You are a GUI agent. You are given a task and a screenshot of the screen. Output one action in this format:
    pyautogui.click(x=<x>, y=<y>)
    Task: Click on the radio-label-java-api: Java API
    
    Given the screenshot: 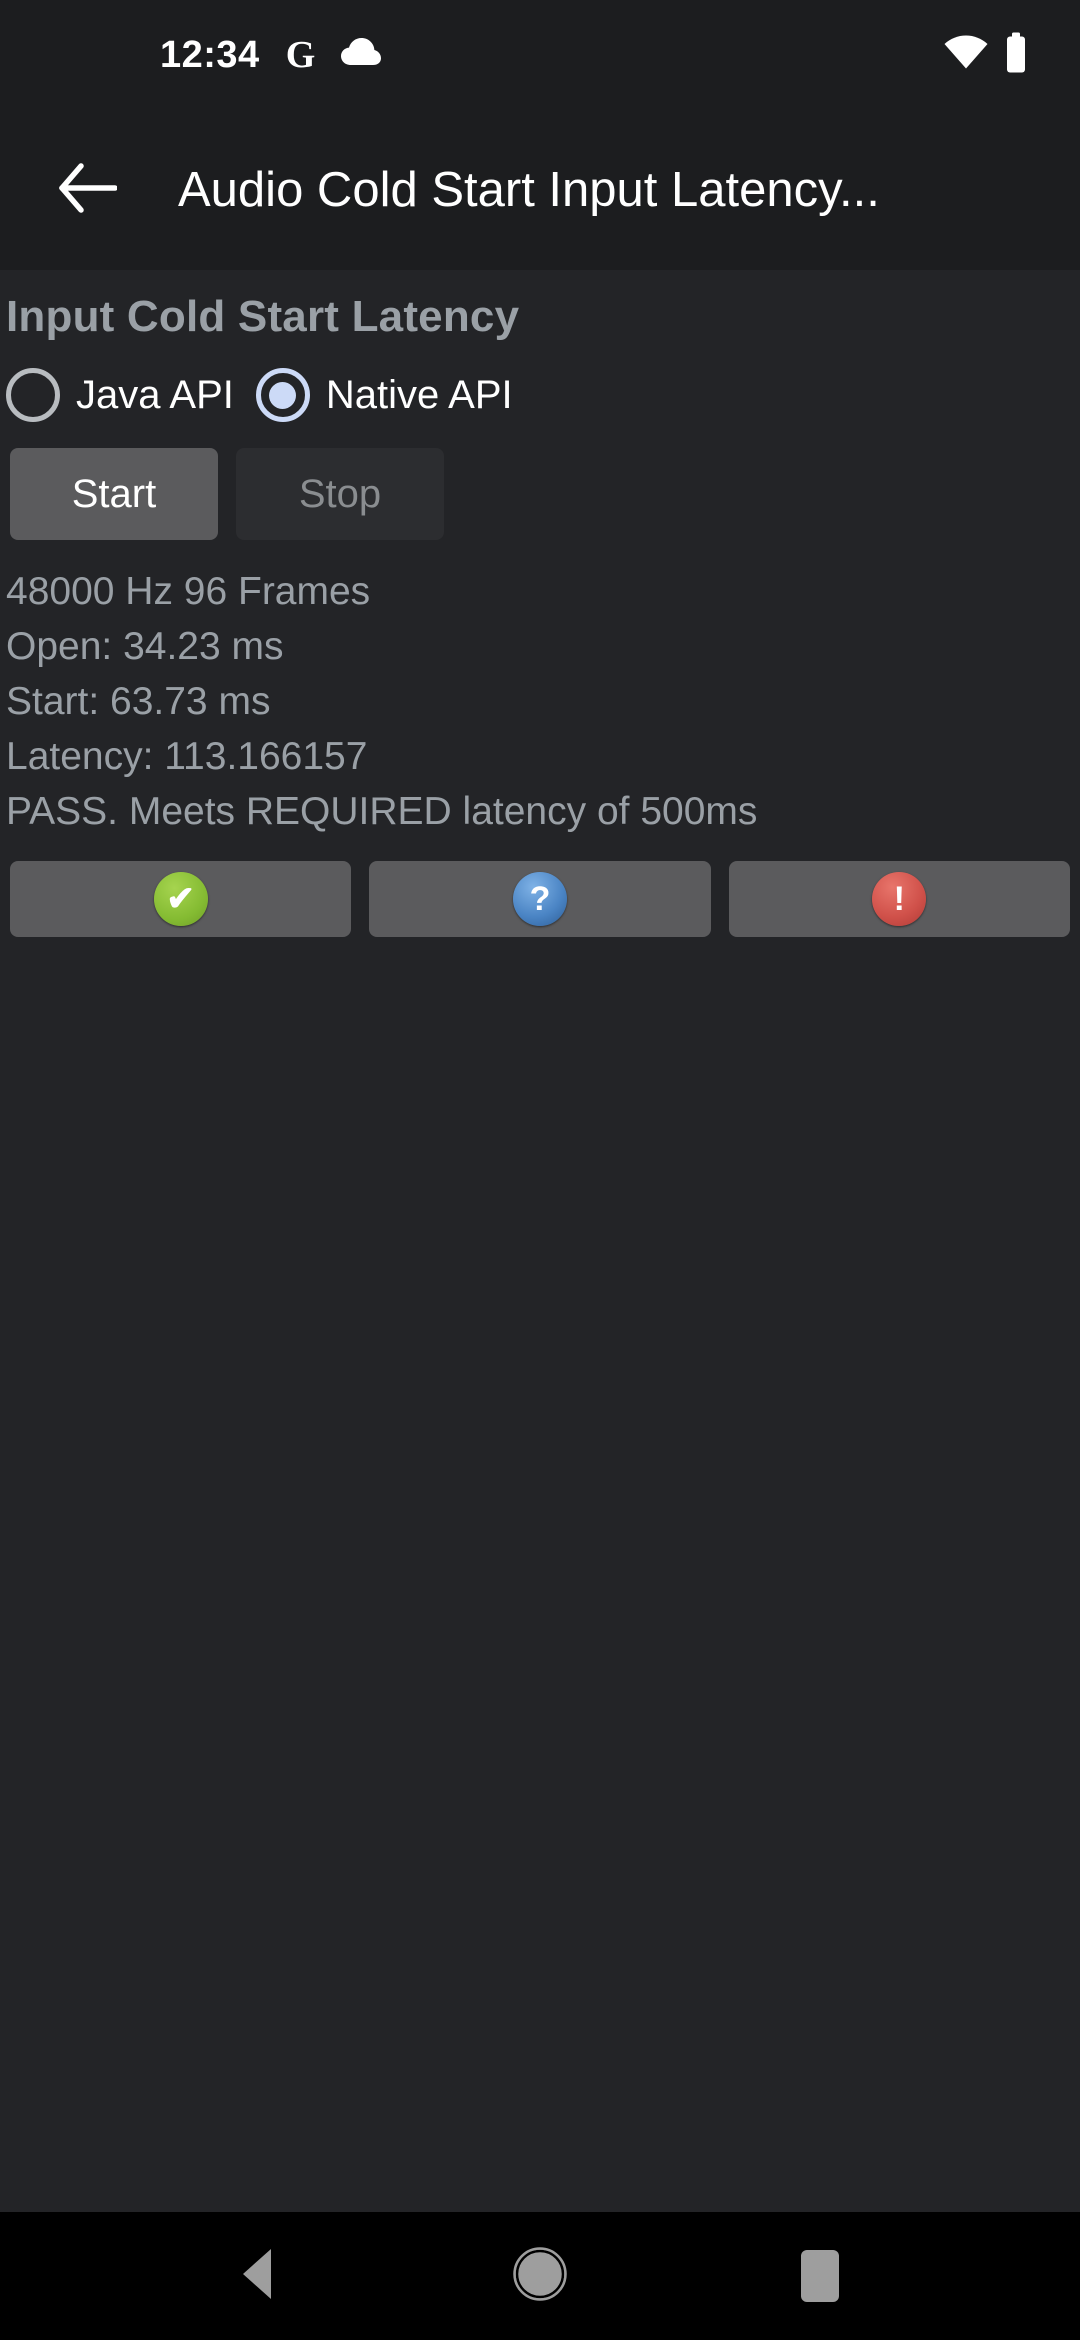 What is the action you would take?
    pyautogui.click(x=155, y=394)
    